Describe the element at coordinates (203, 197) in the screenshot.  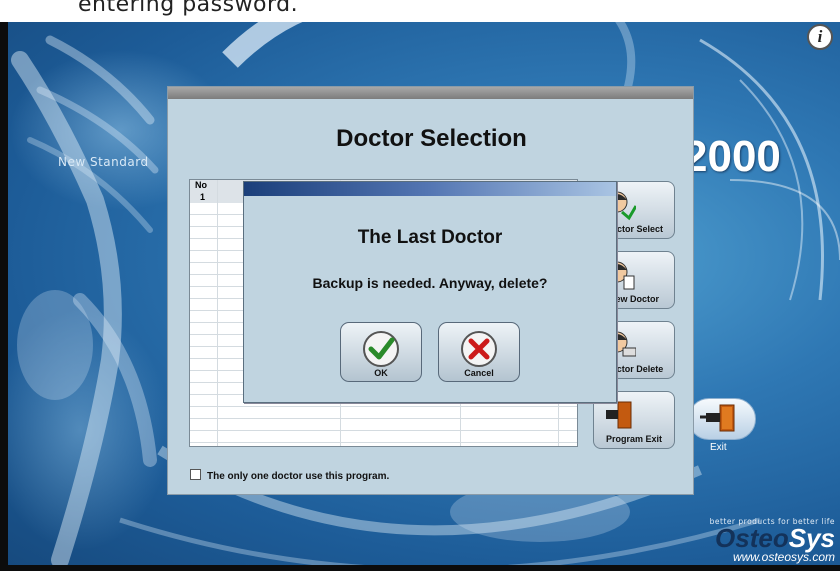
I see `row-number: 1` at that location.